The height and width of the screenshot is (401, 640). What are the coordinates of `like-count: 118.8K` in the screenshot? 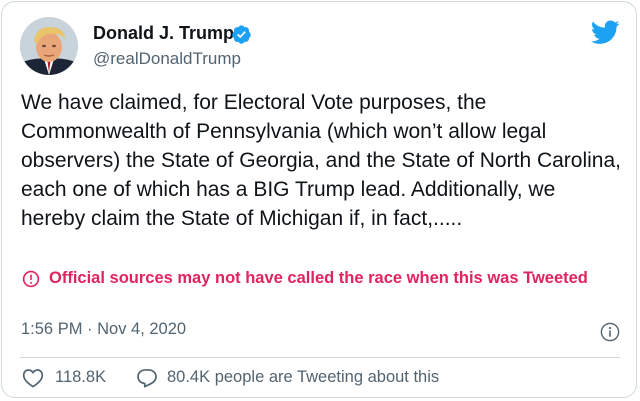 It's located at (80, 377).